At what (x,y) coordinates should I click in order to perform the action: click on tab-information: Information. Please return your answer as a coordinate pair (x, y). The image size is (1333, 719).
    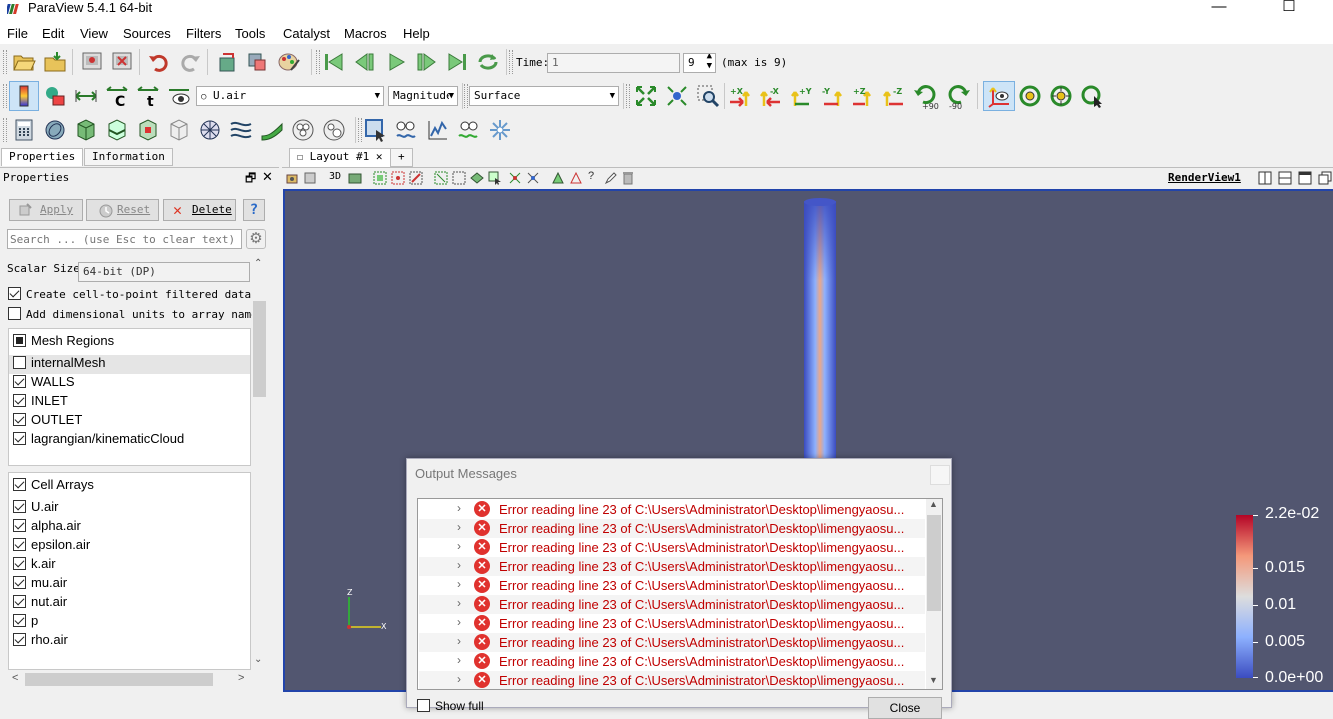
    Looking at the image, I should click on (128, 157).